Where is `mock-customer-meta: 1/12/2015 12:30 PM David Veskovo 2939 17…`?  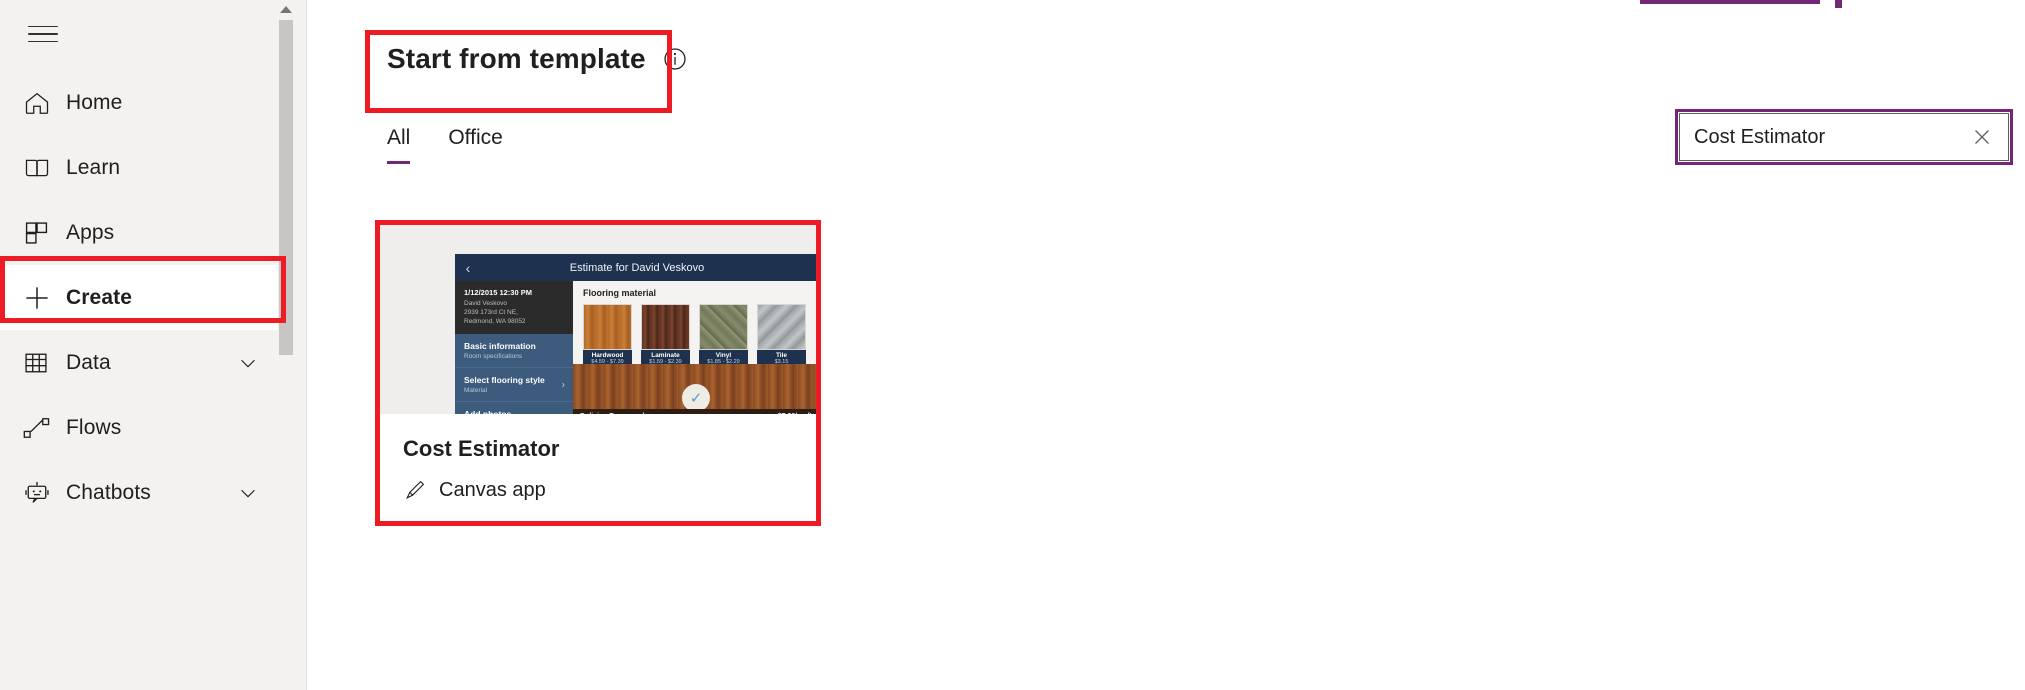
mock-customer-meta: 1/12/2015 12:30 PM David Veskovo 2939 17… is located at coordinates (514, 308).